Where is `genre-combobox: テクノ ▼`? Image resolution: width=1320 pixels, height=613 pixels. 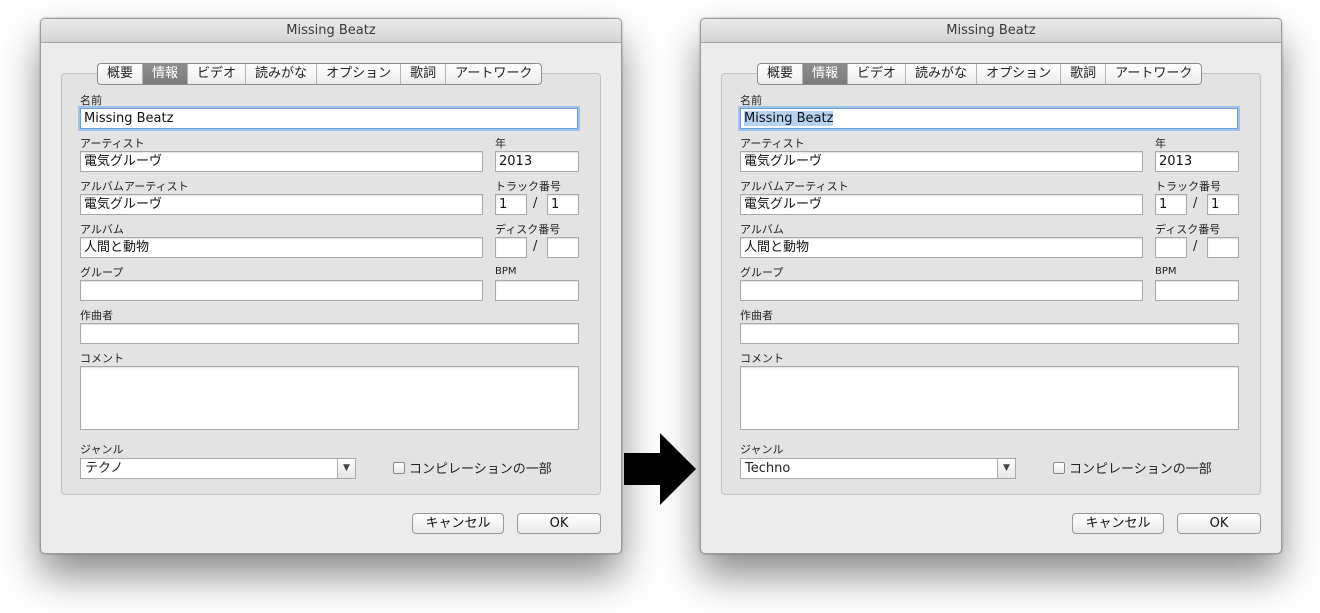 genre-combobox: テクノ ▼ is located at coordinates (218, 468).